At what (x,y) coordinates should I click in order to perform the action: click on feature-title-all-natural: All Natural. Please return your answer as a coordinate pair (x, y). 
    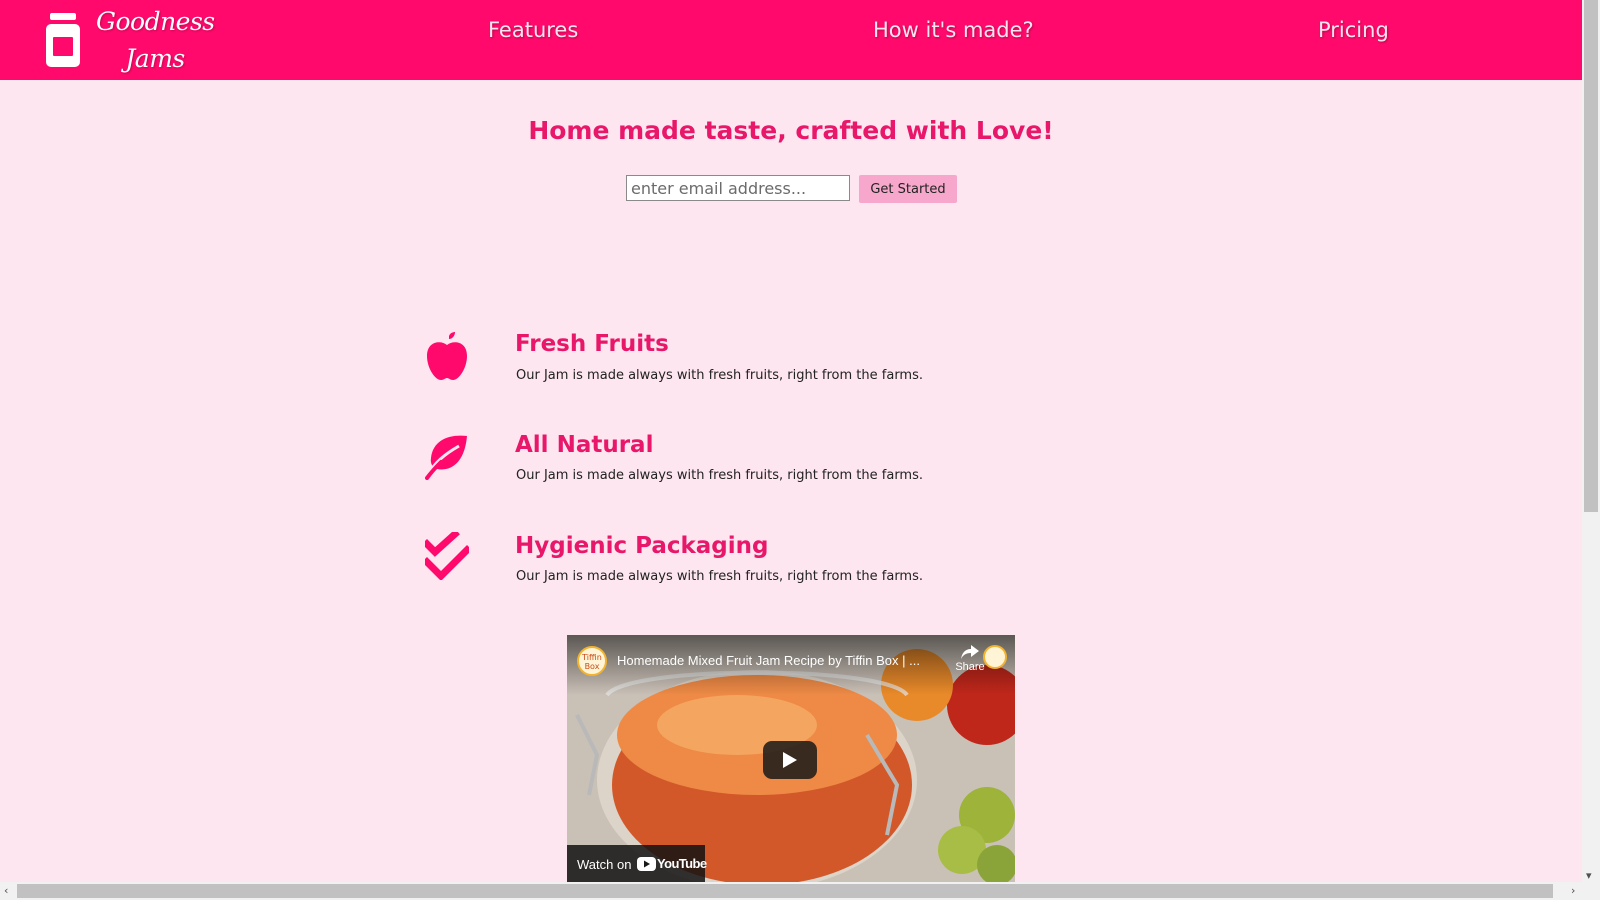
    Looking at the image, I should click on (584, 445).